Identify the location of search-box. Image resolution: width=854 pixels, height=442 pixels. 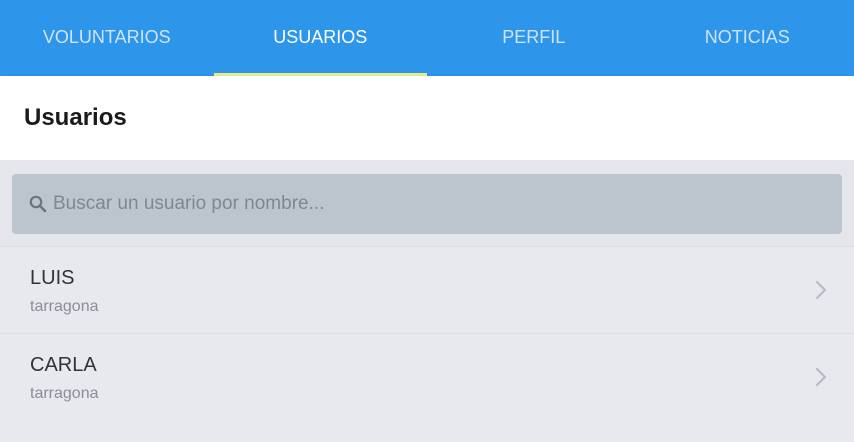
(427, 204).